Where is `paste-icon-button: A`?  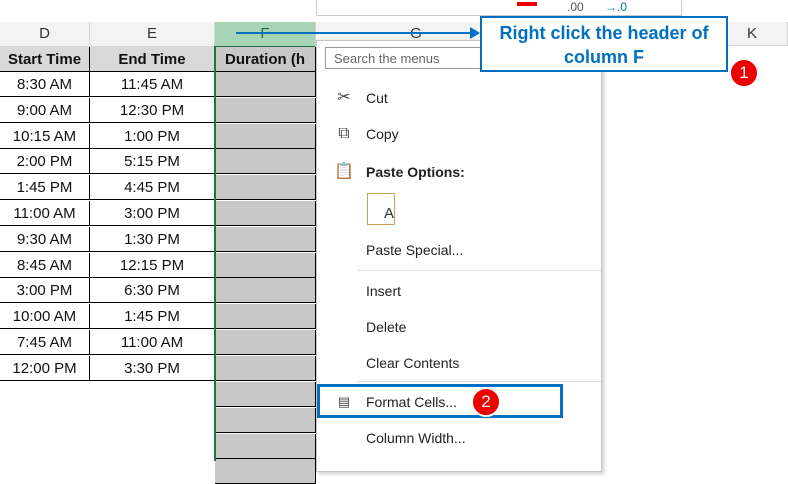 paste-icon-button: A is located at coordinates (381, 209).